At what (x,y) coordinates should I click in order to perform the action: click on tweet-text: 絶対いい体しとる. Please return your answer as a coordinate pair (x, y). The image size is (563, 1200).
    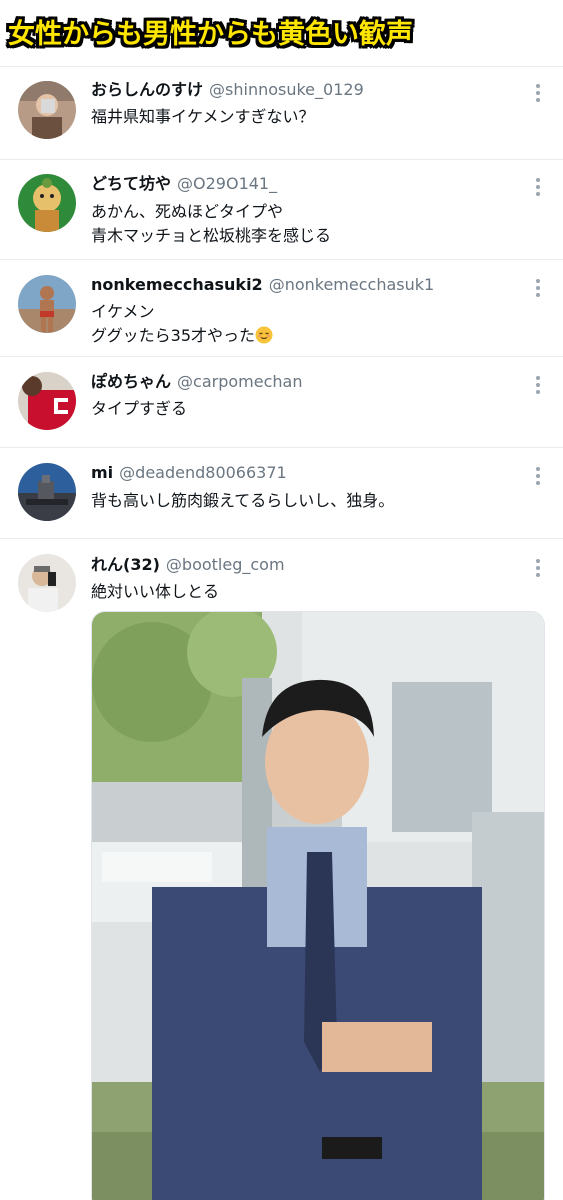
    Looking at the image, I should click on (155, 591).